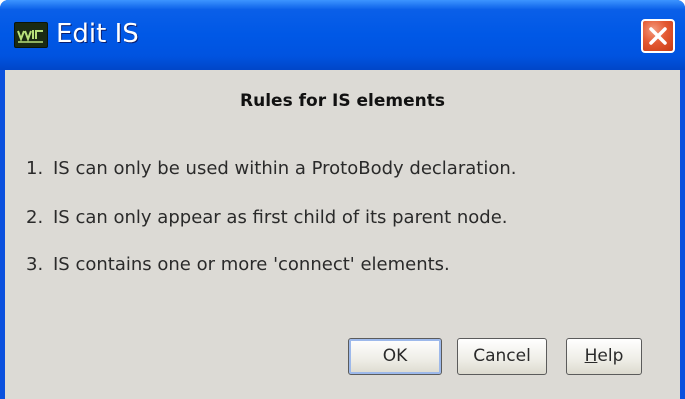 The height and width of the screenshot is (399, 685). I want to click on rule-number: 2., so click(35, 217).